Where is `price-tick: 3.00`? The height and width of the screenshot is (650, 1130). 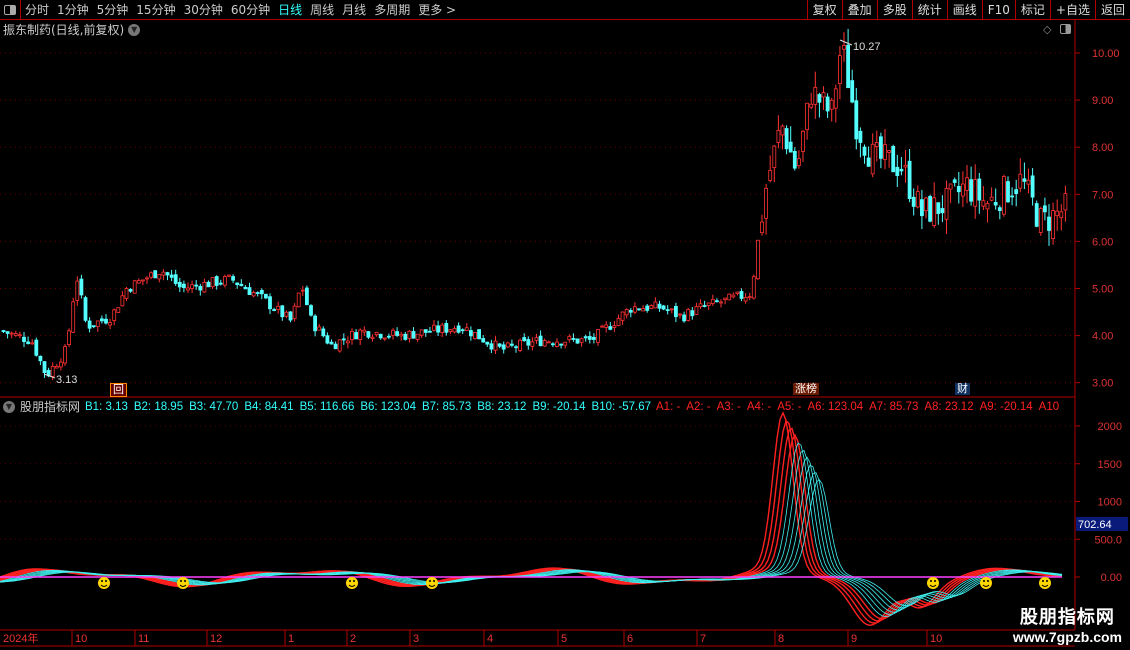 price-tick: 3.00 is located at coordinates (1102, 384).